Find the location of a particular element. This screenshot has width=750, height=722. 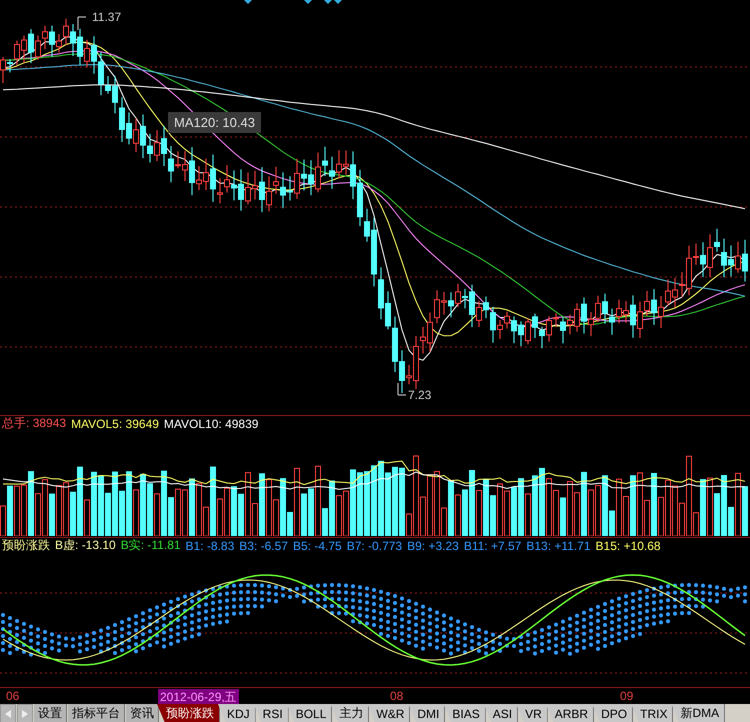

indicator-tab: 主力 is located at coordinates (350, 713).